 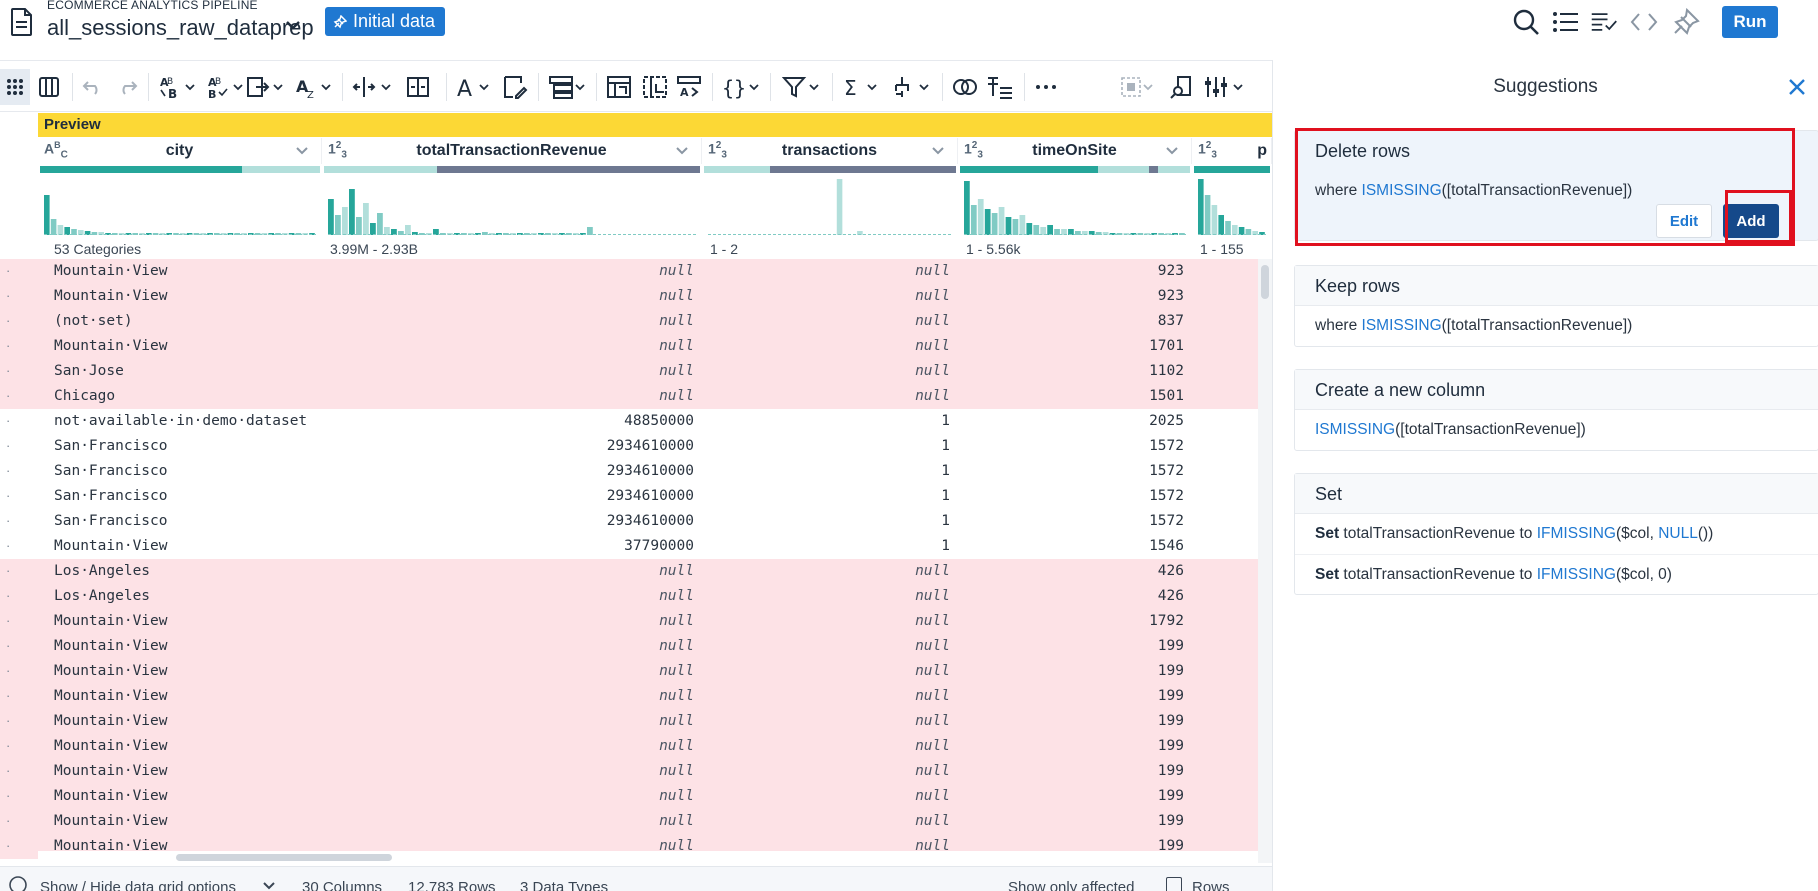 I want to click on column-header-transactions: 123 transactions, so click(x=830, y=151).